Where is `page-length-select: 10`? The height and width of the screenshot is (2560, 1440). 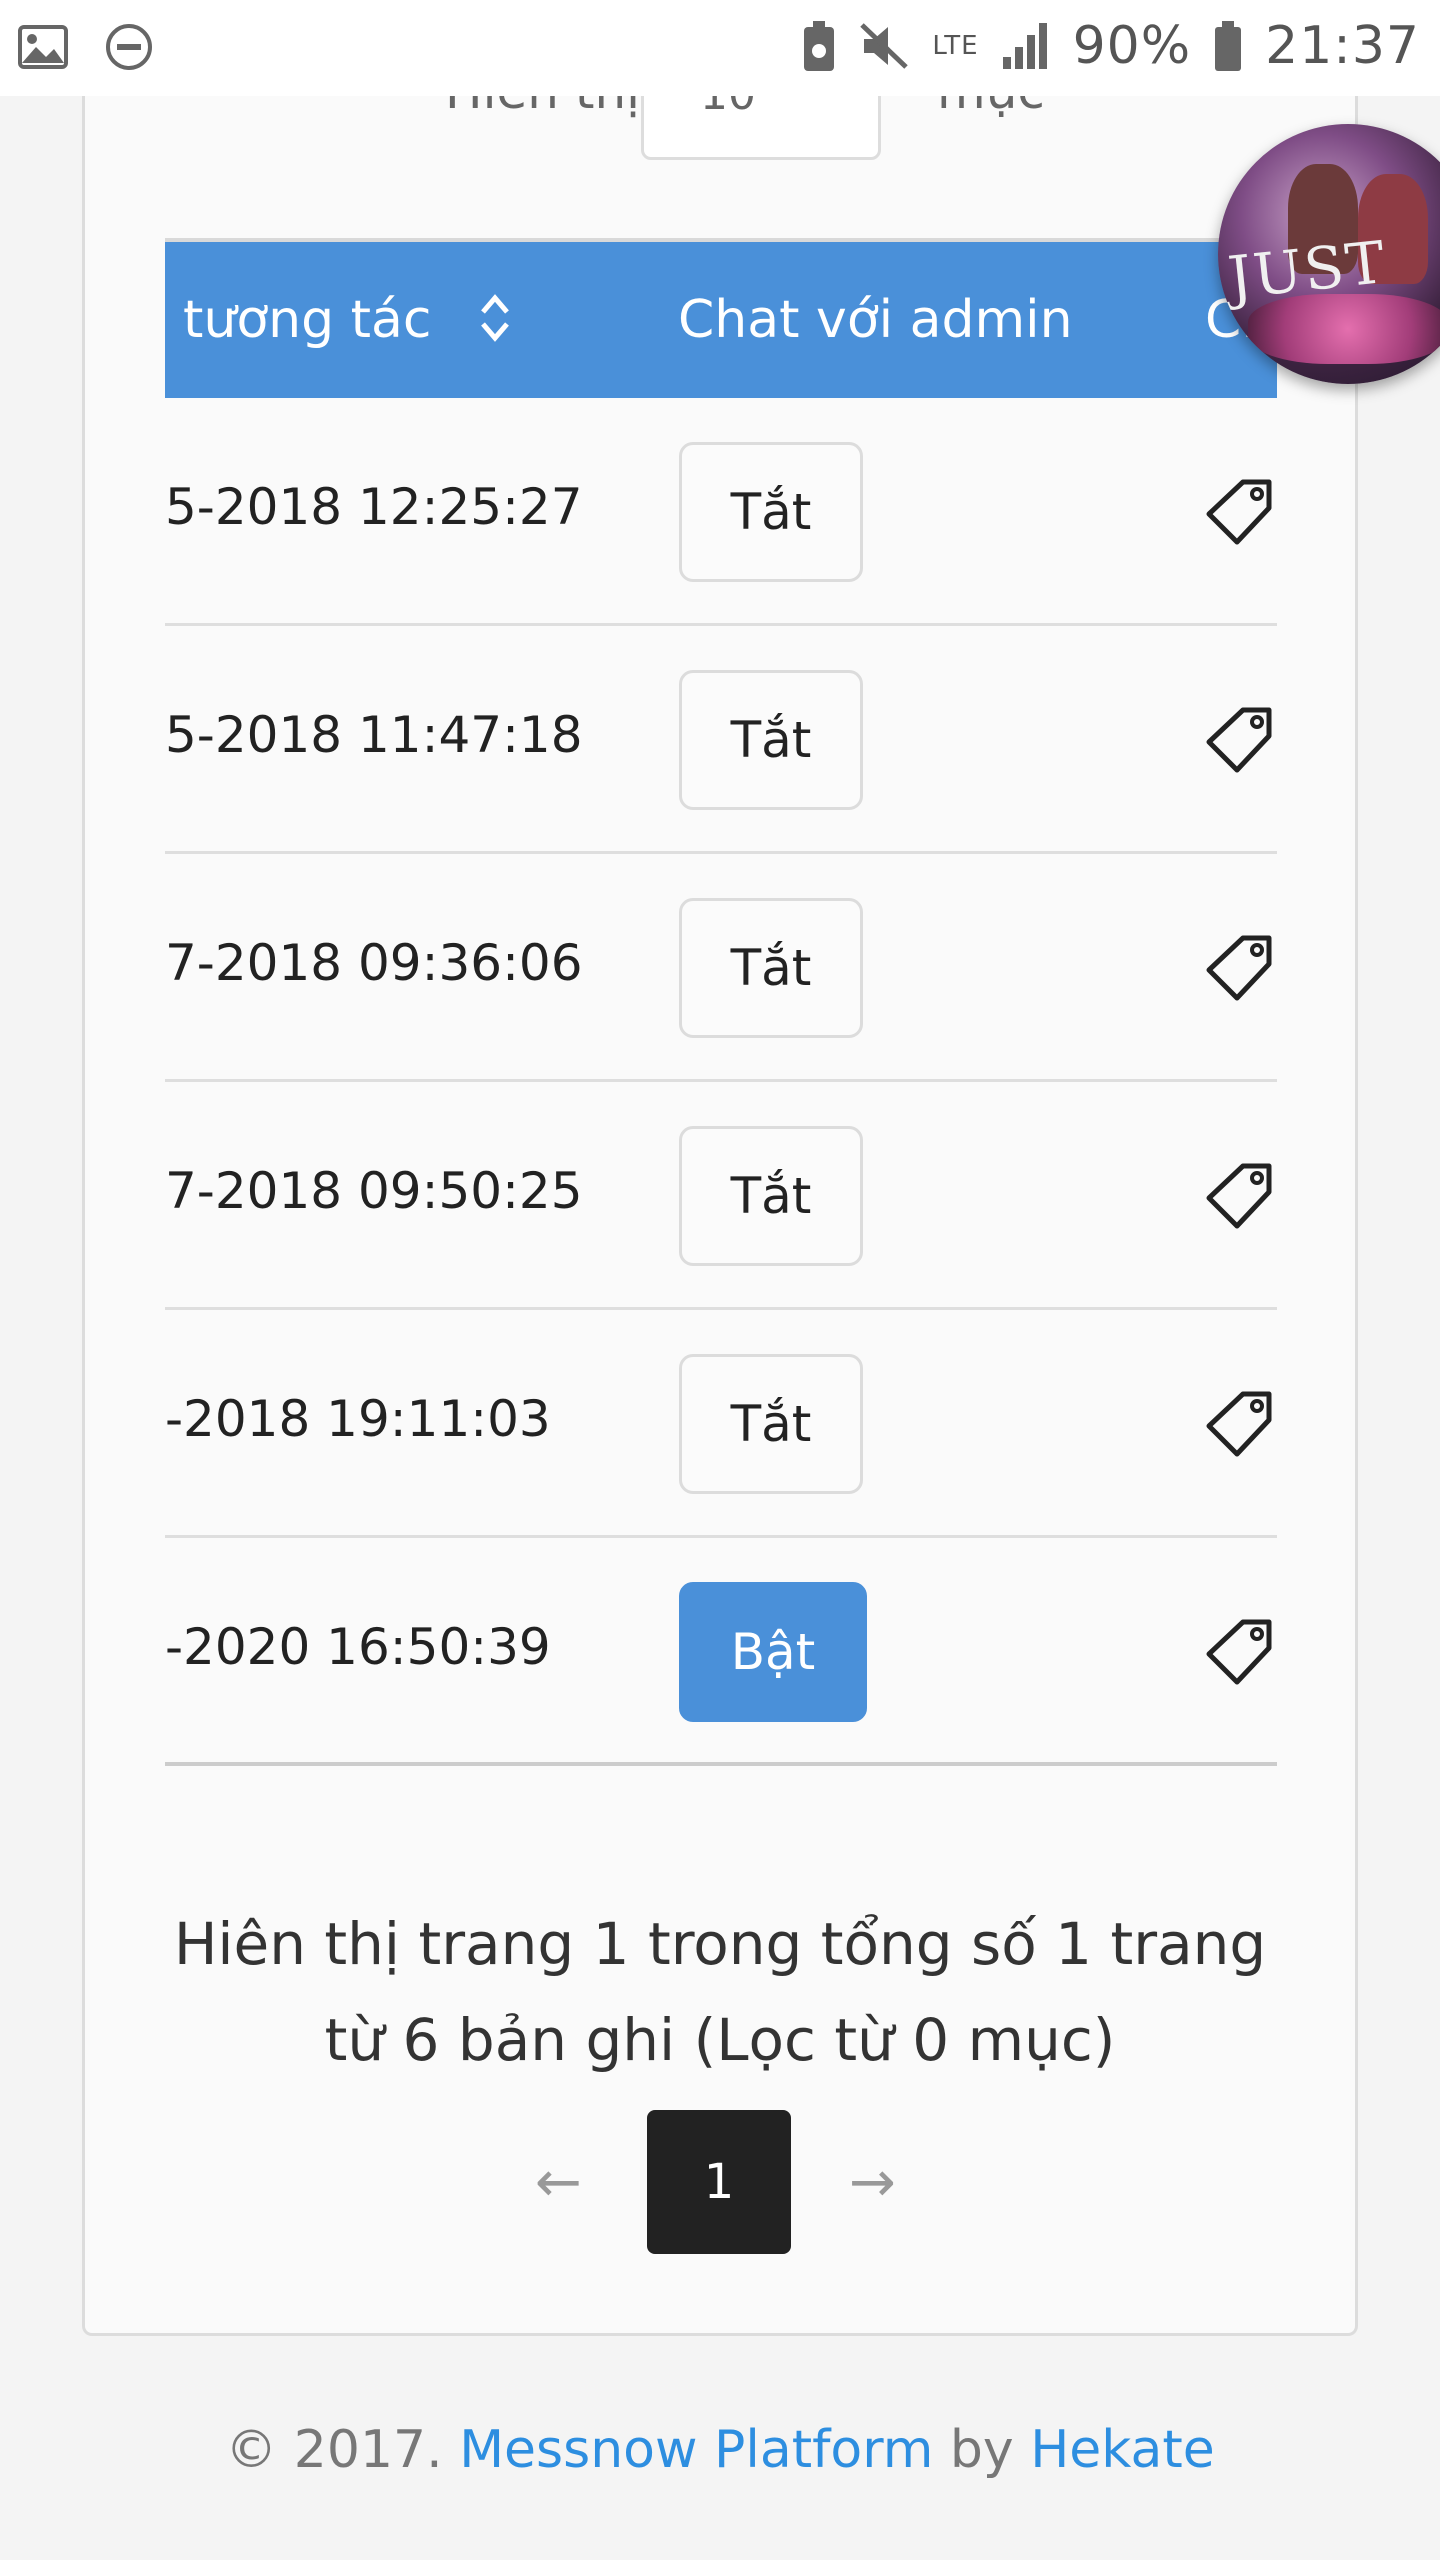
page-length-select: 10 is located at coordinates (761, 128).